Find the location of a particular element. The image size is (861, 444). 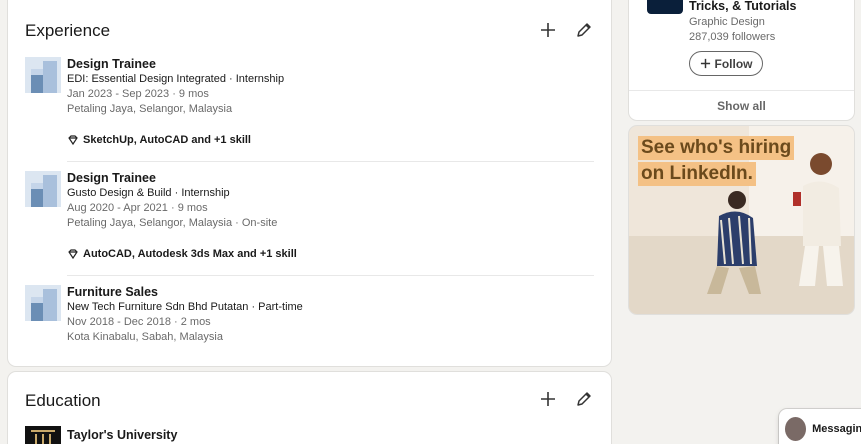

education-title: Education is located at coordinates (63, 400).